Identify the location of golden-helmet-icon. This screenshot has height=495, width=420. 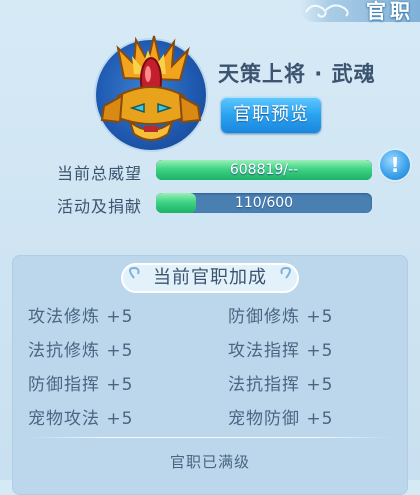
(151, 88).